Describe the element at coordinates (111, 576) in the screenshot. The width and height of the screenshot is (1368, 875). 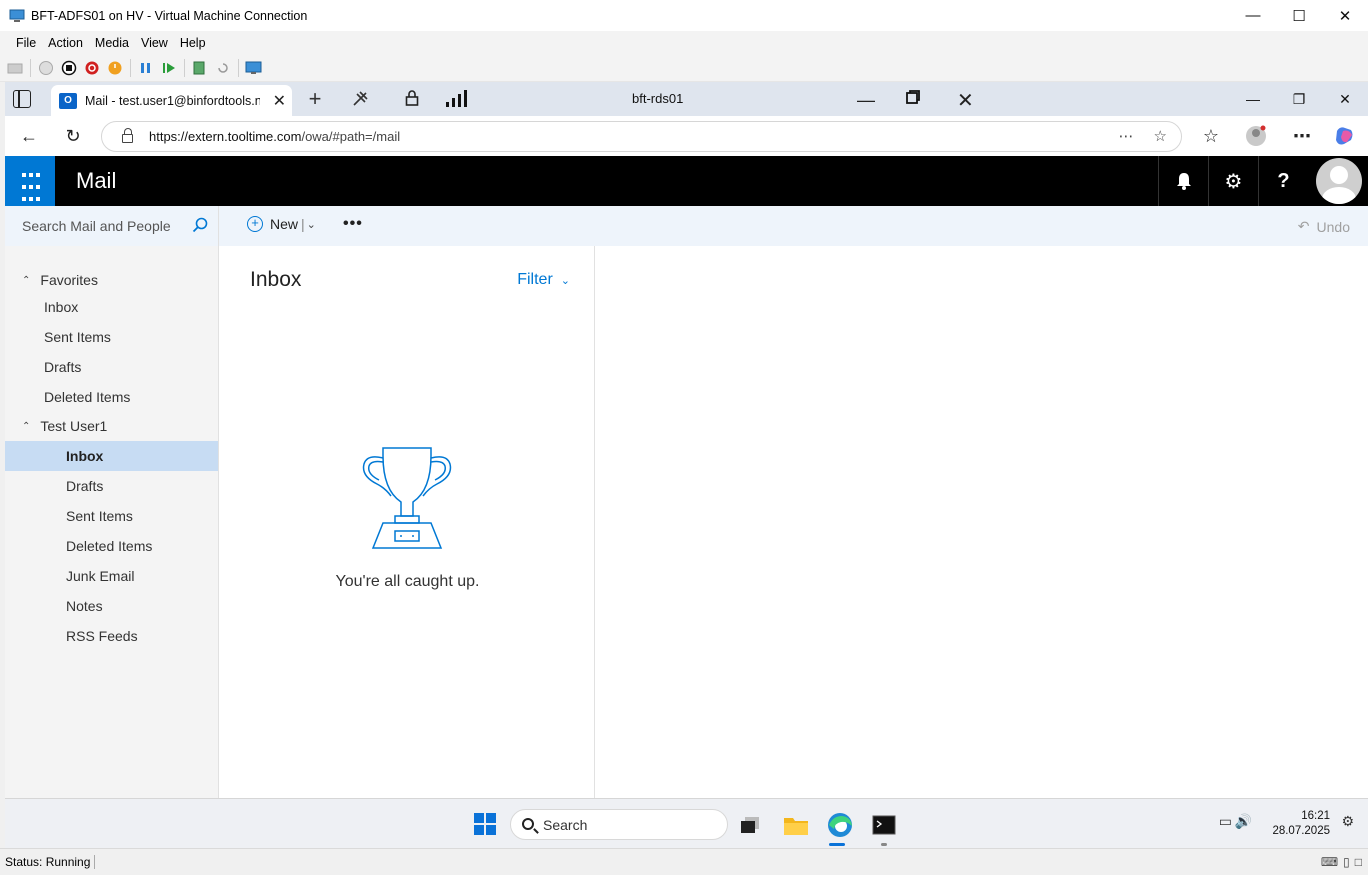
I see `folder-item-junk-email: Junk Email` at that location.